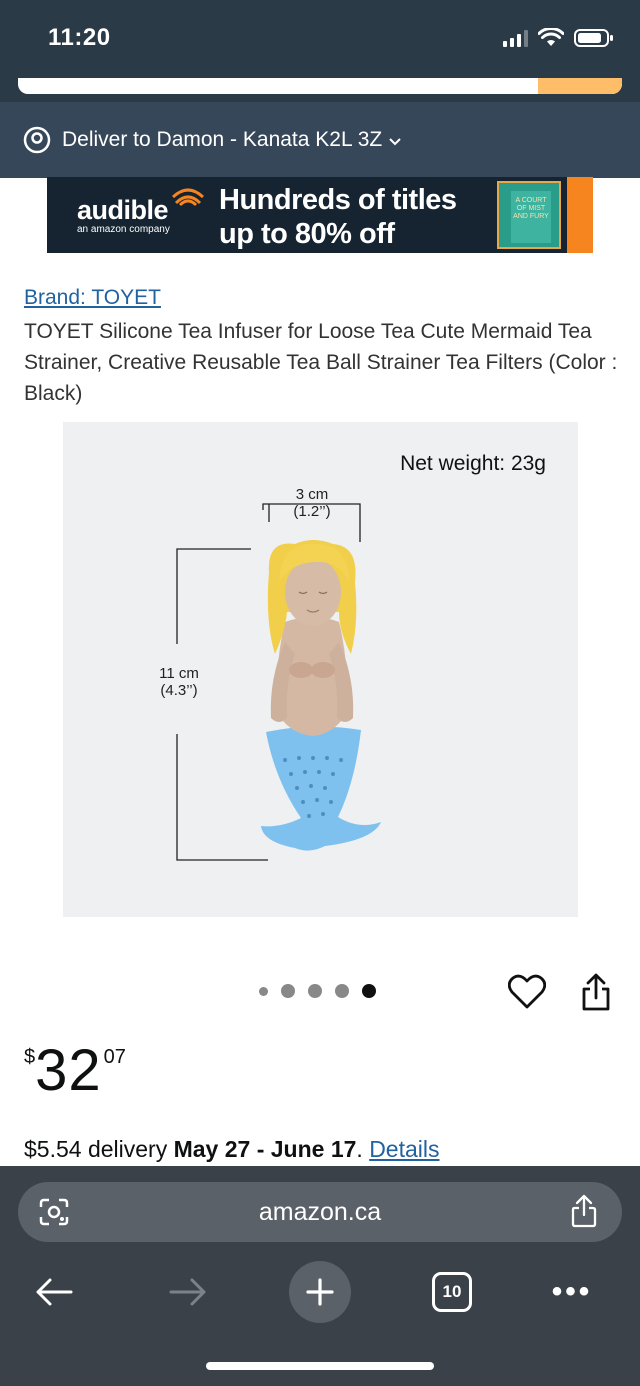 This screenshot has width=640, height=1386. Describe the element at coordinates (580, 86) in the screenshot. I see `search-submit-button` at that location.